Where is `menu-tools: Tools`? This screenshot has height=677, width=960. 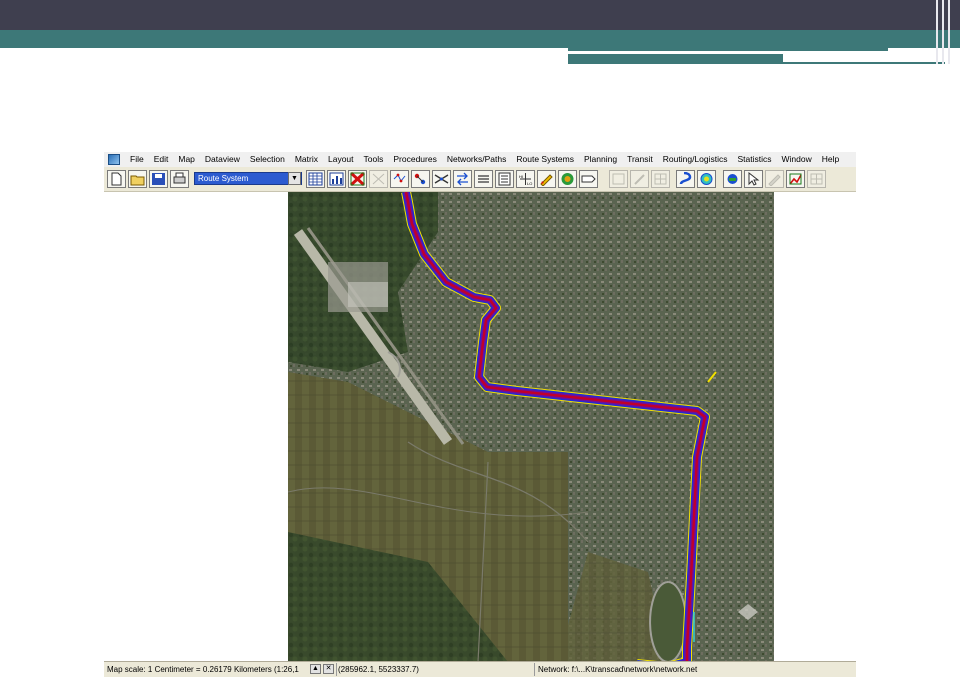
menu-tools: Tools is located at coordinates (374, 159).